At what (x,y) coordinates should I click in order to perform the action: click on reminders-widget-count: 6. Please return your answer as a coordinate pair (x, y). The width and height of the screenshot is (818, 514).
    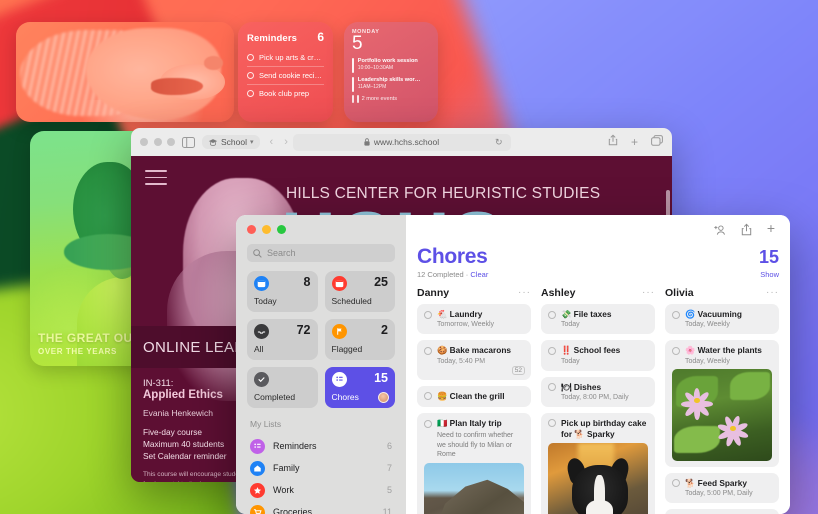
    Looking at the image, I should click on (320, 37).